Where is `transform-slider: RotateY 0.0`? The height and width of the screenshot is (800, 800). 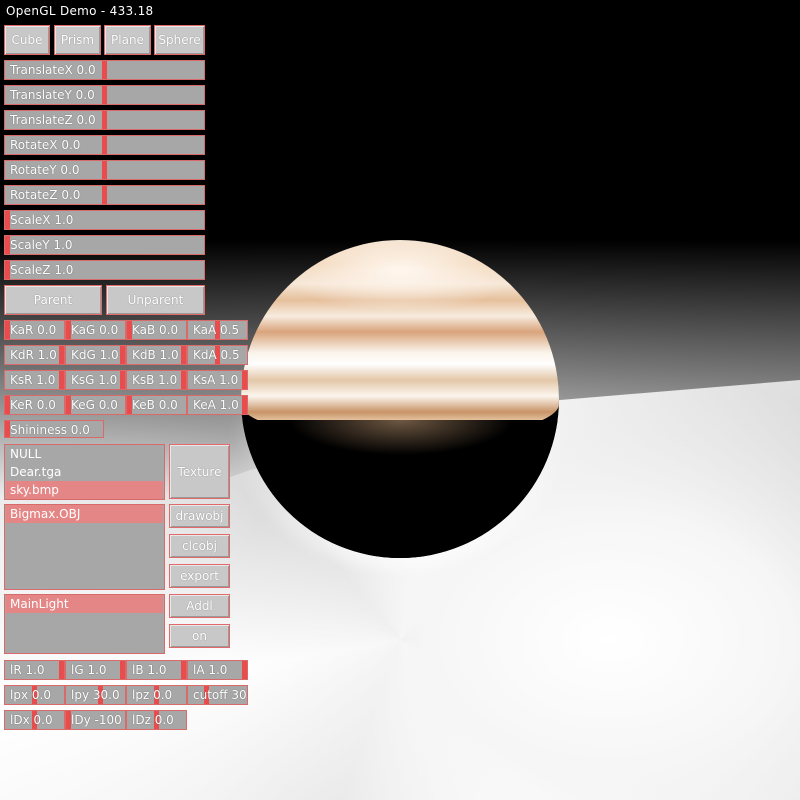 transform-slider: RotateY 0.0 is located at coordinates (104, 170).